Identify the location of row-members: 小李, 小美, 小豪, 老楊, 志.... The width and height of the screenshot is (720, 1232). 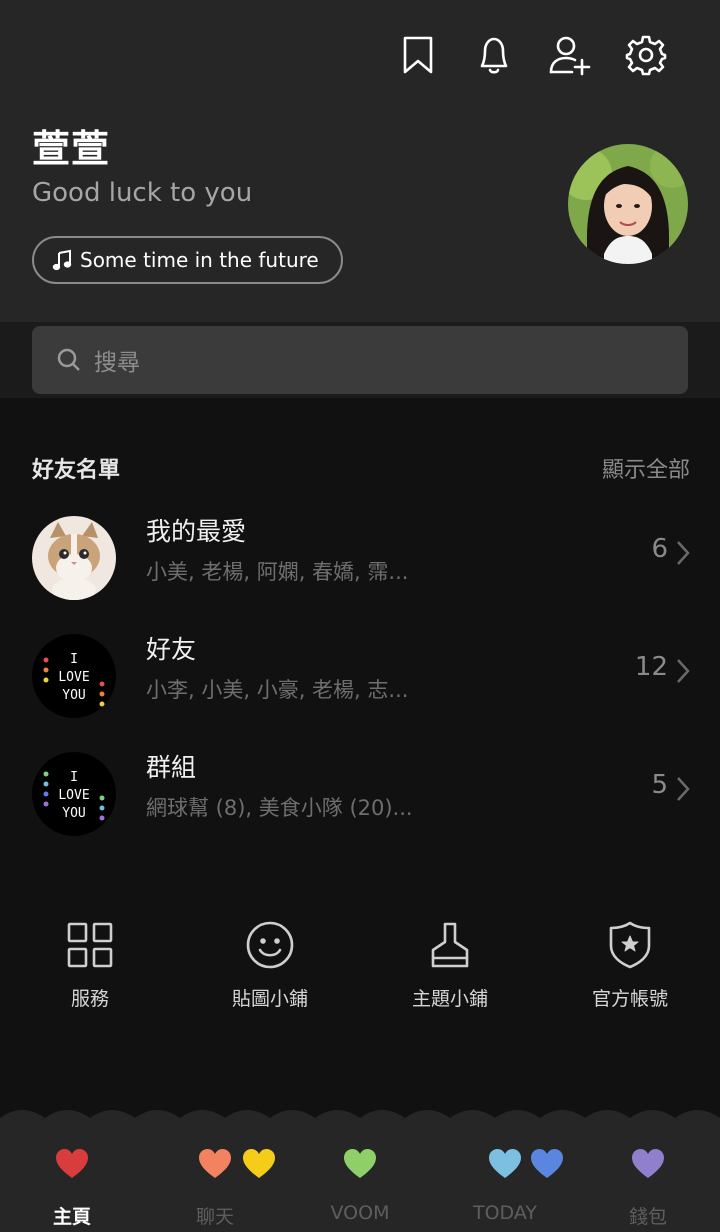
(277, 690).